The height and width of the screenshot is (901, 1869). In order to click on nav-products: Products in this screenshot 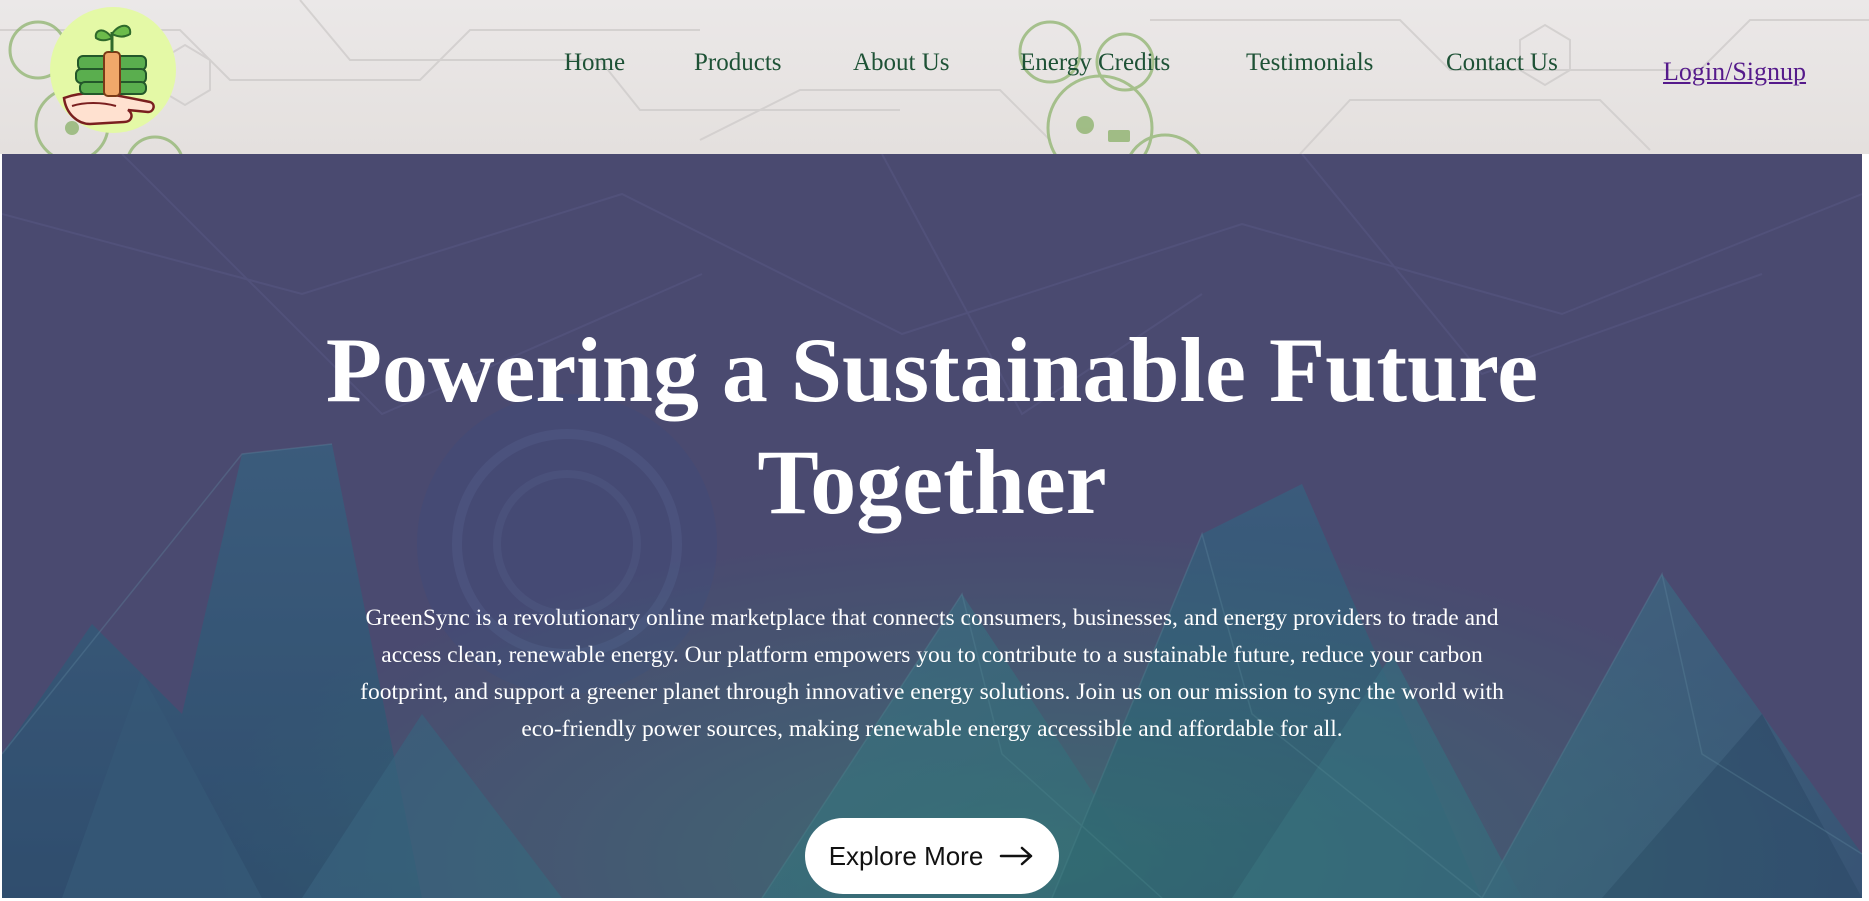, I will do `click(738, 63)`.